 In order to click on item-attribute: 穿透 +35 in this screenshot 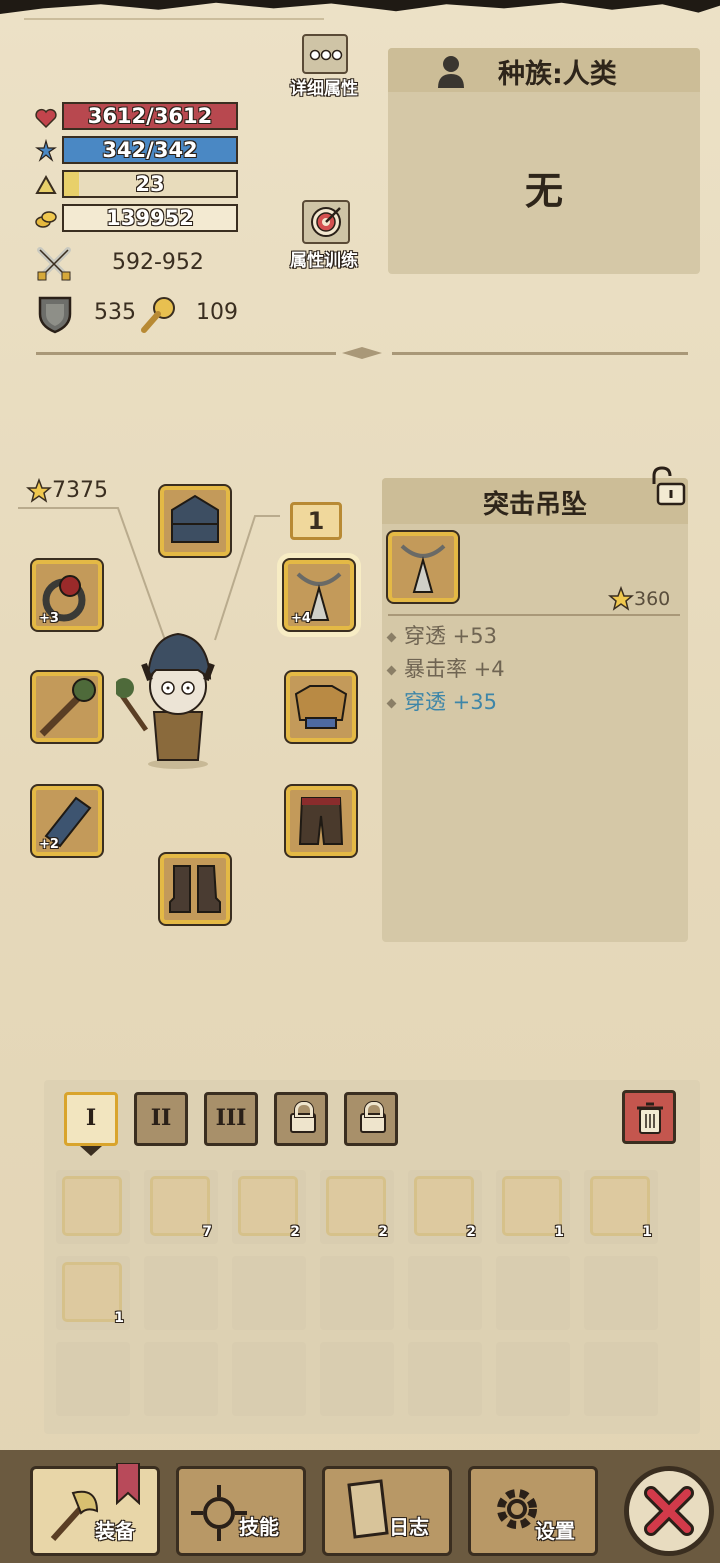, I will do `click(441, 701)`.